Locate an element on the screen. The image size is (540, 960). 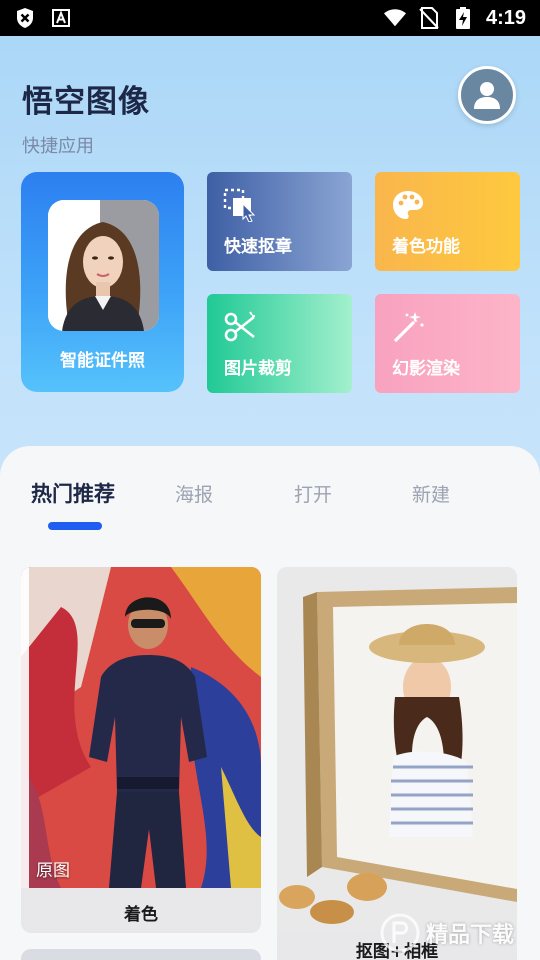
tile-label: 幻影渲染 is located at coordinates (426, 369).